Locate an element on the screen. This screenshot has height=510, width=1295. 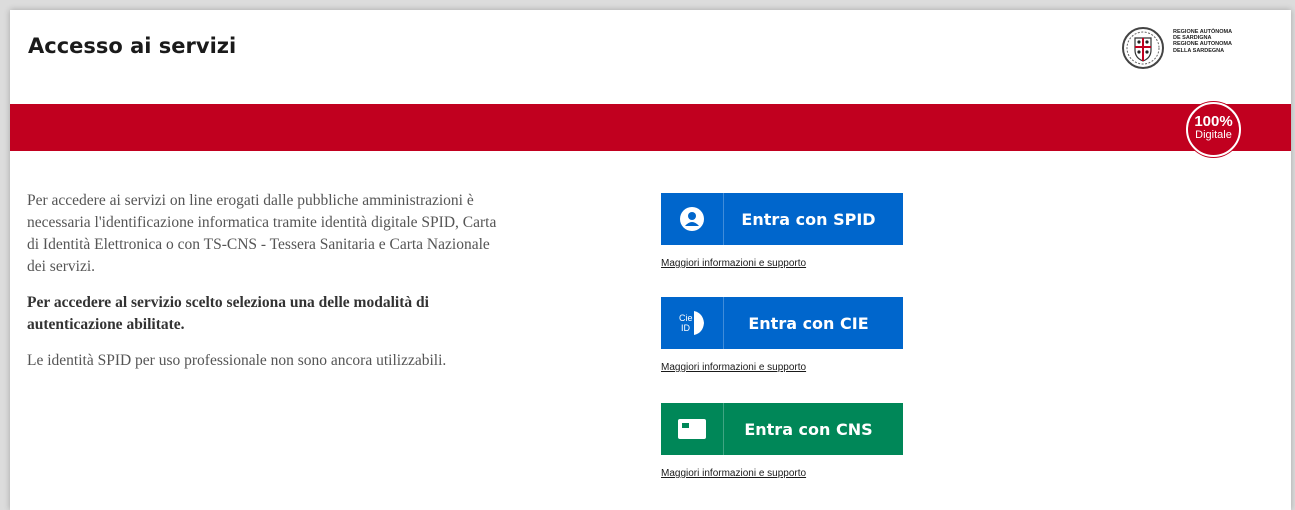
cie-login-button: Cie ID Entra con CIE is located at coordinates (782, 323).